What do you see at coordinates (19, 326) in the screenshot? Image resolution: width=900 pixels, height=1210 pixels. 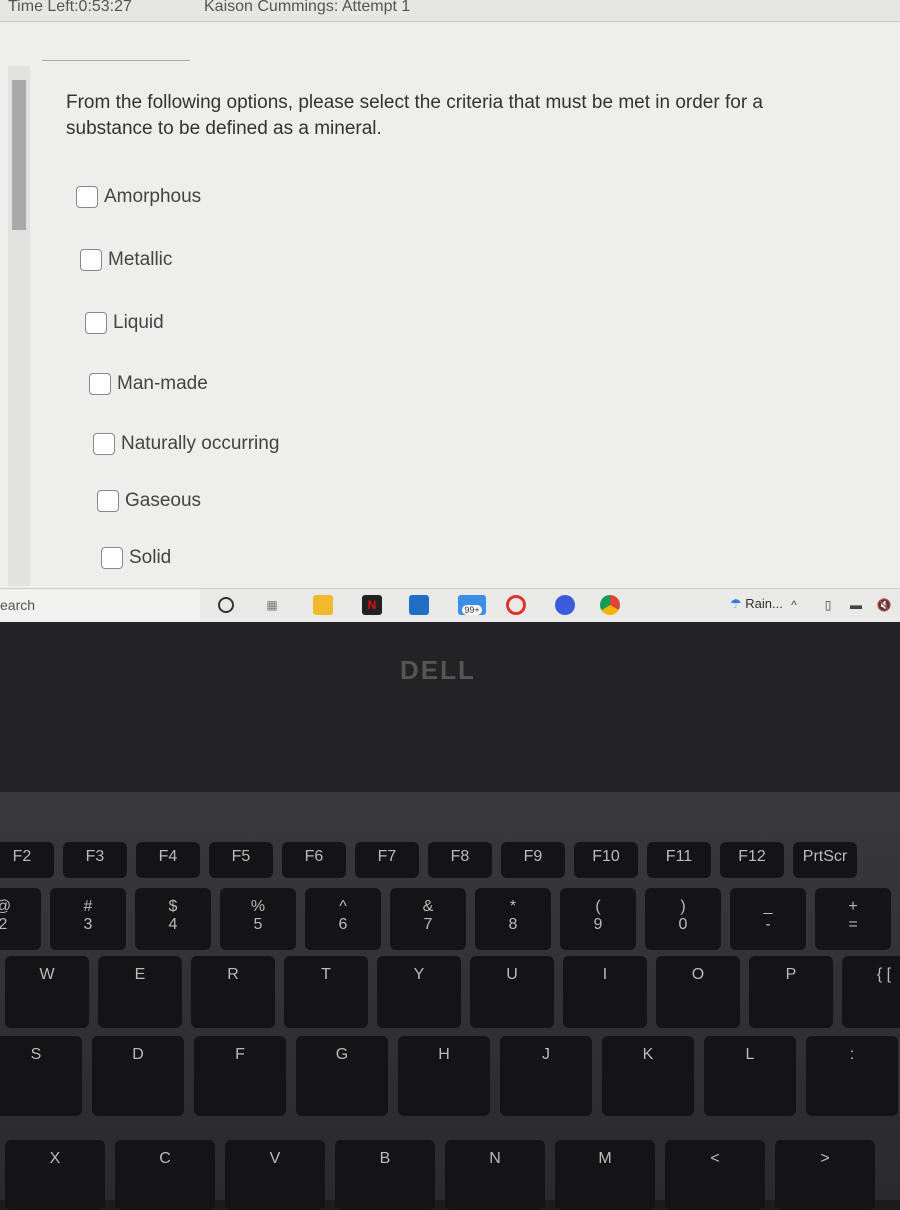 I see `scrollbar` at bounding box center [19, 326].